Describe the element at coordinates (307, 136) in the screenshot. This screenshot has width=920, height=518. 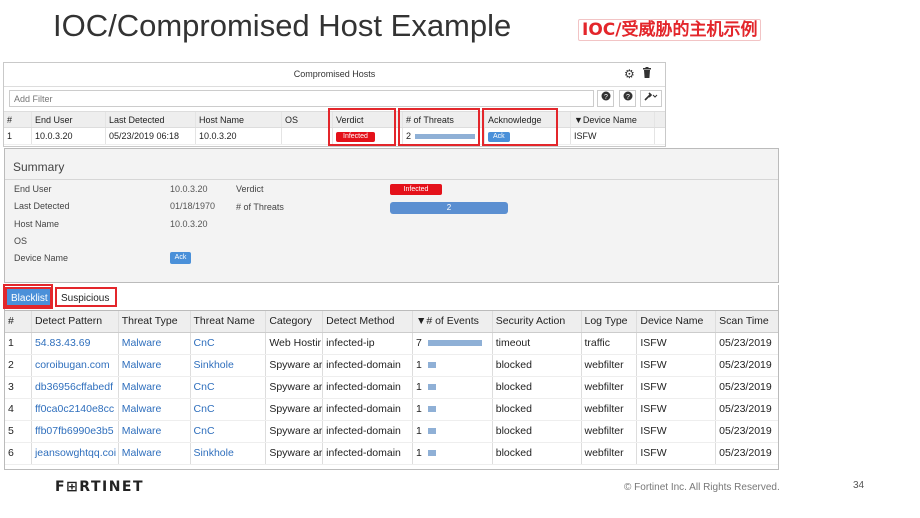
I see `os-cell` at that location.